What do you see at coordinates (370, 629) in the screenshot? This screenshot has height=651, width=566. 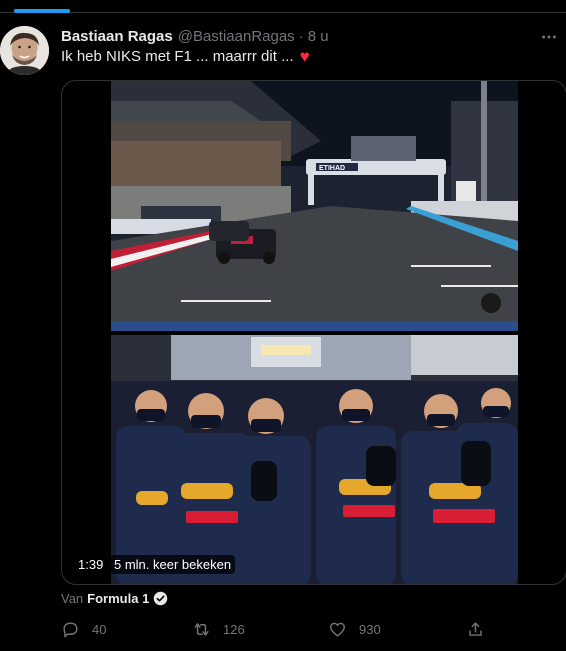 I see `like-count: 930` at bounding box center [370, 629].